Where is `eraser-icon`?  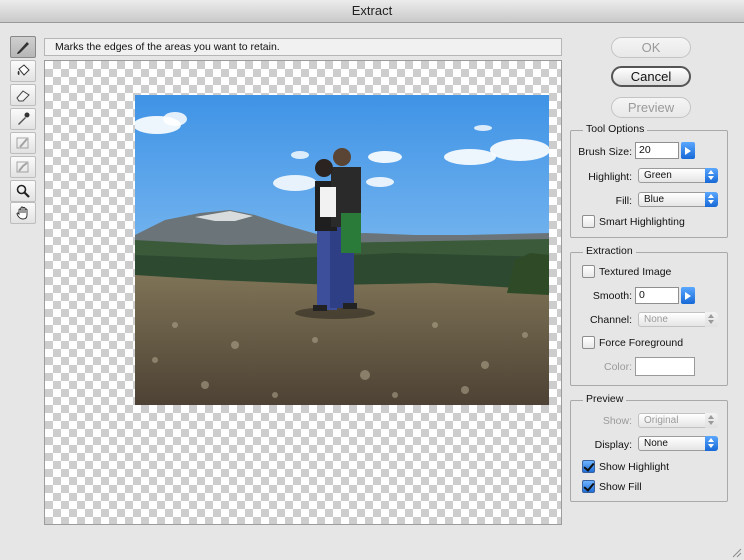 eraser-icon is located at coordinates (23, 96).